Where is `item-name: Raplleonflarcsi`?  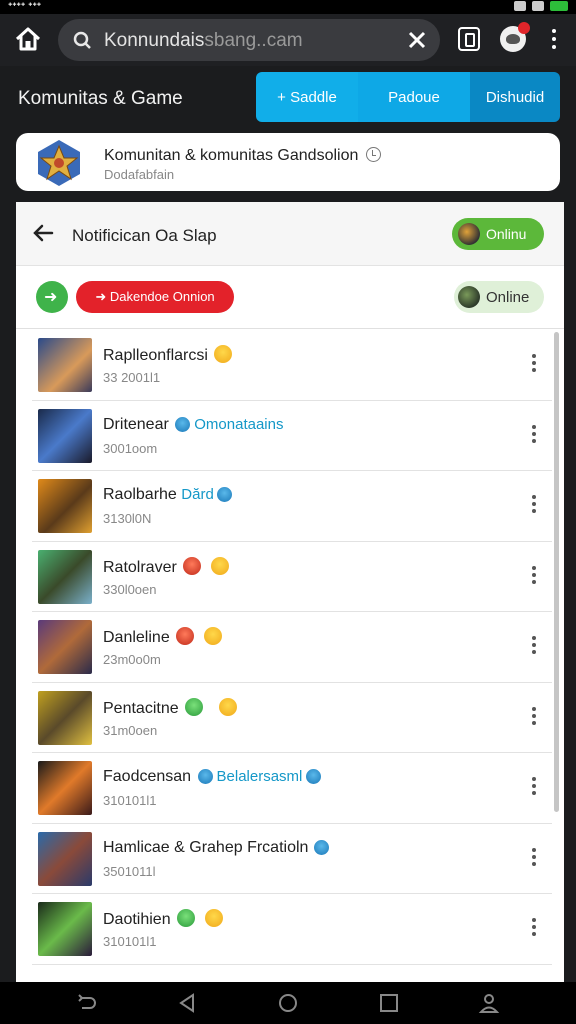 item-name: Raplleonflarcsi is located at coordinates (155, 355).